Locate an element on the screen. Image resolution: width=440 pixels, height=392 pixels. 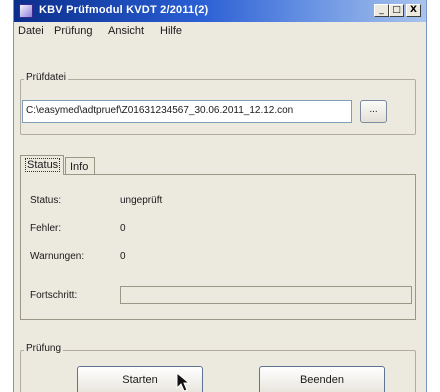
pruefung-group-label: Prüfung is located at coordinates (44, 348).